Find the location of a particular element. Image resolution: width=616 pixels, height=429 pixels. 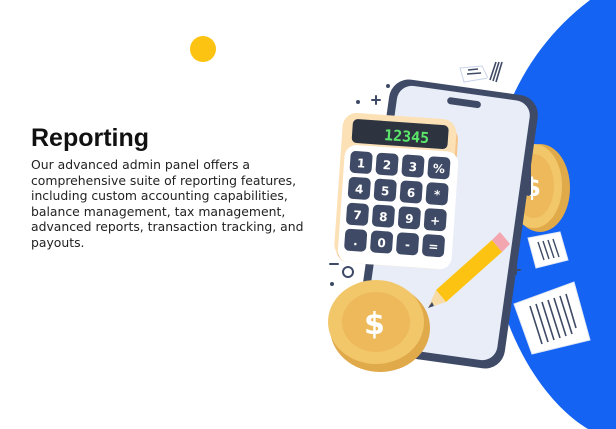

calculator-key-label: 2 is located at coordinates (386, 165).